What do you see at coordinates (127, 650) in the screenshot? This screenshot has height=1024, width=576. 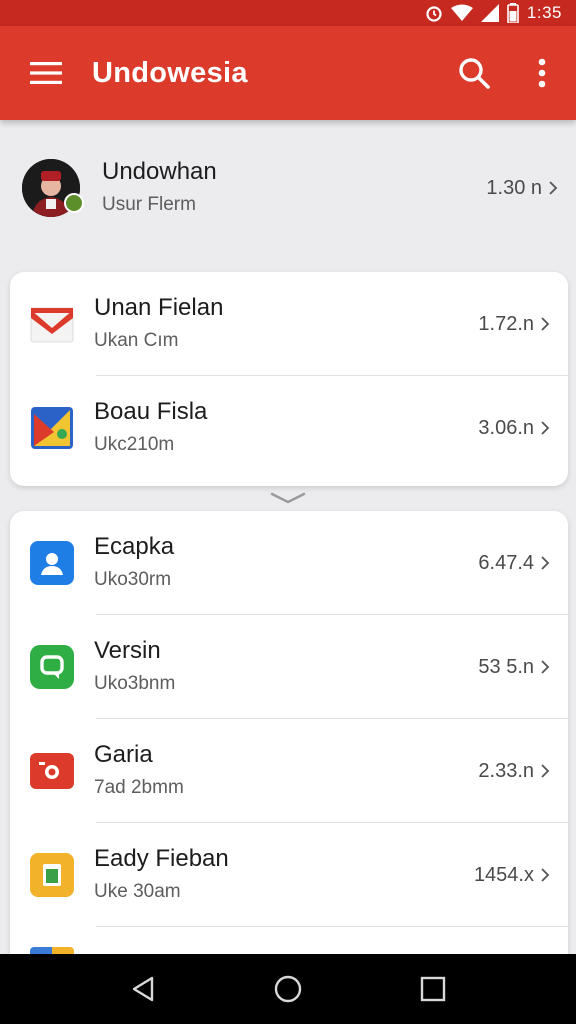 I see `item-name: Versin` at bounding box center [127, 650].